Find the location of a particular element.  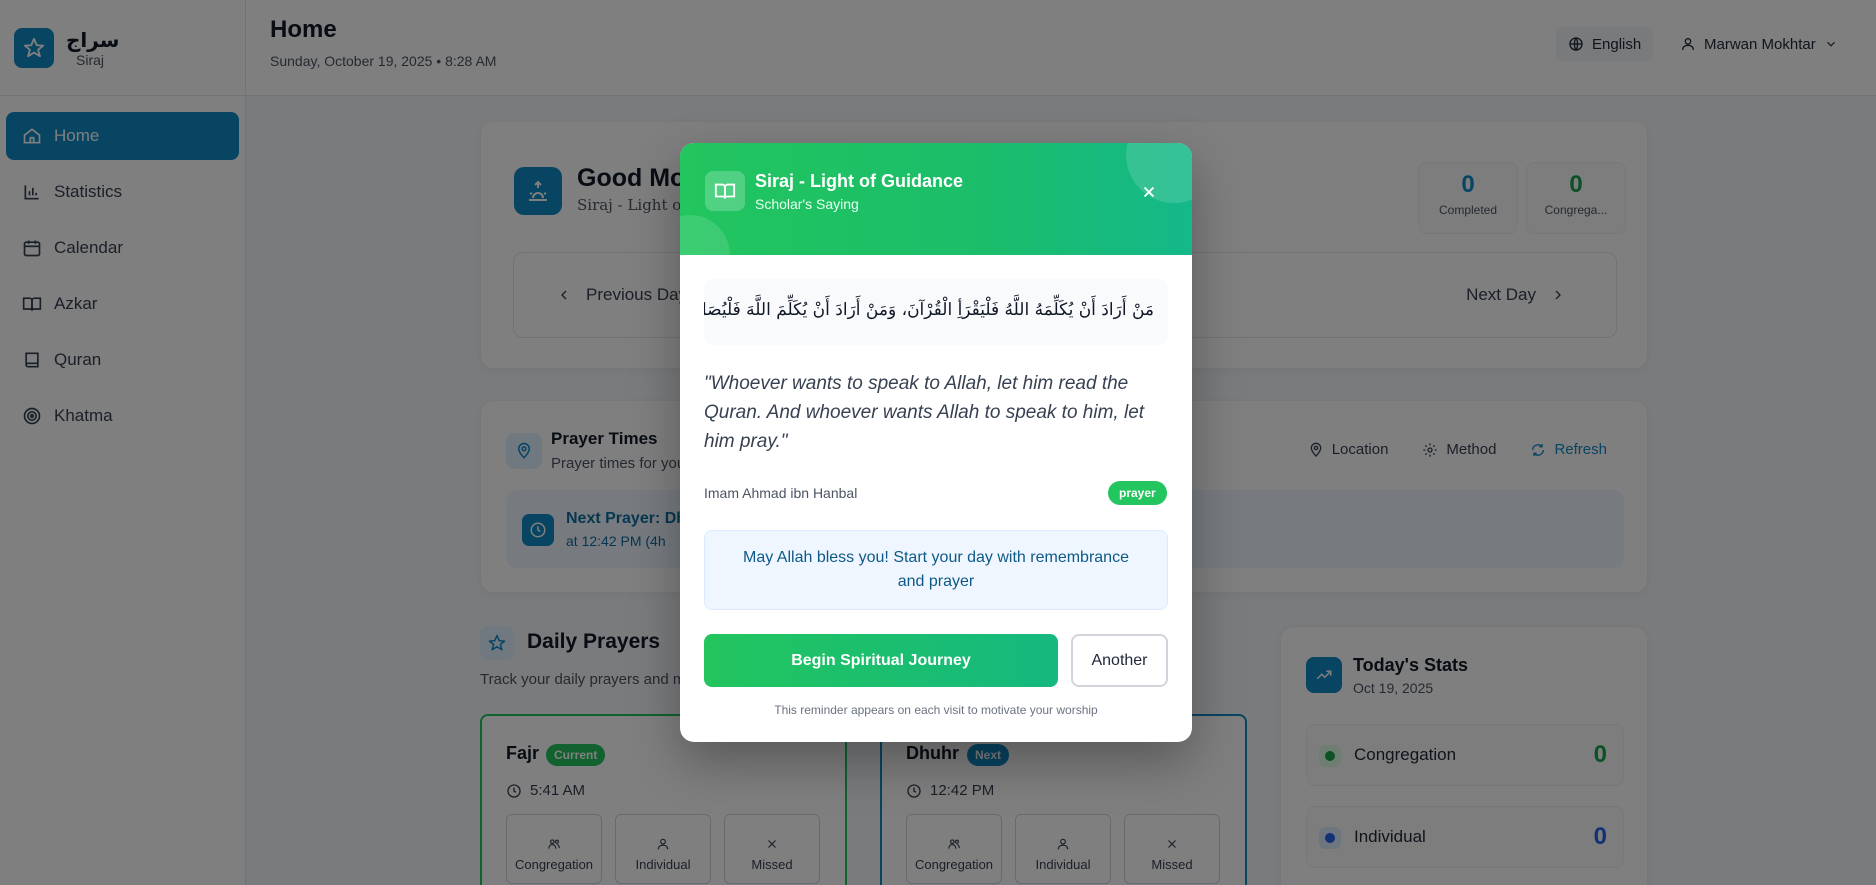

open-book-icon is located at coordinates (725, 191).